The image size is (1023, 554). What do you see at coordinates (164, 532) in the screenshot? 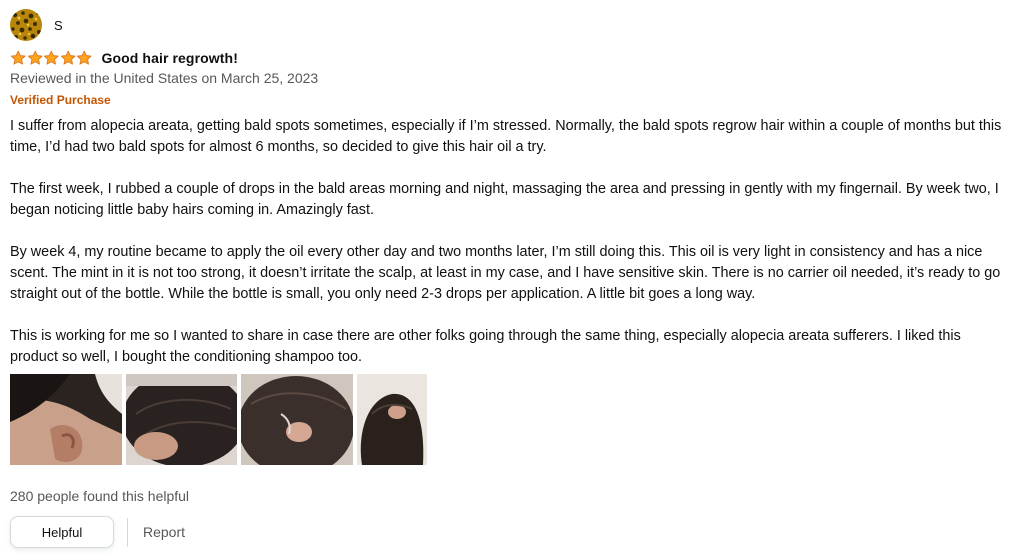
I see `report-link: Report` at bounding box center [164, 532].